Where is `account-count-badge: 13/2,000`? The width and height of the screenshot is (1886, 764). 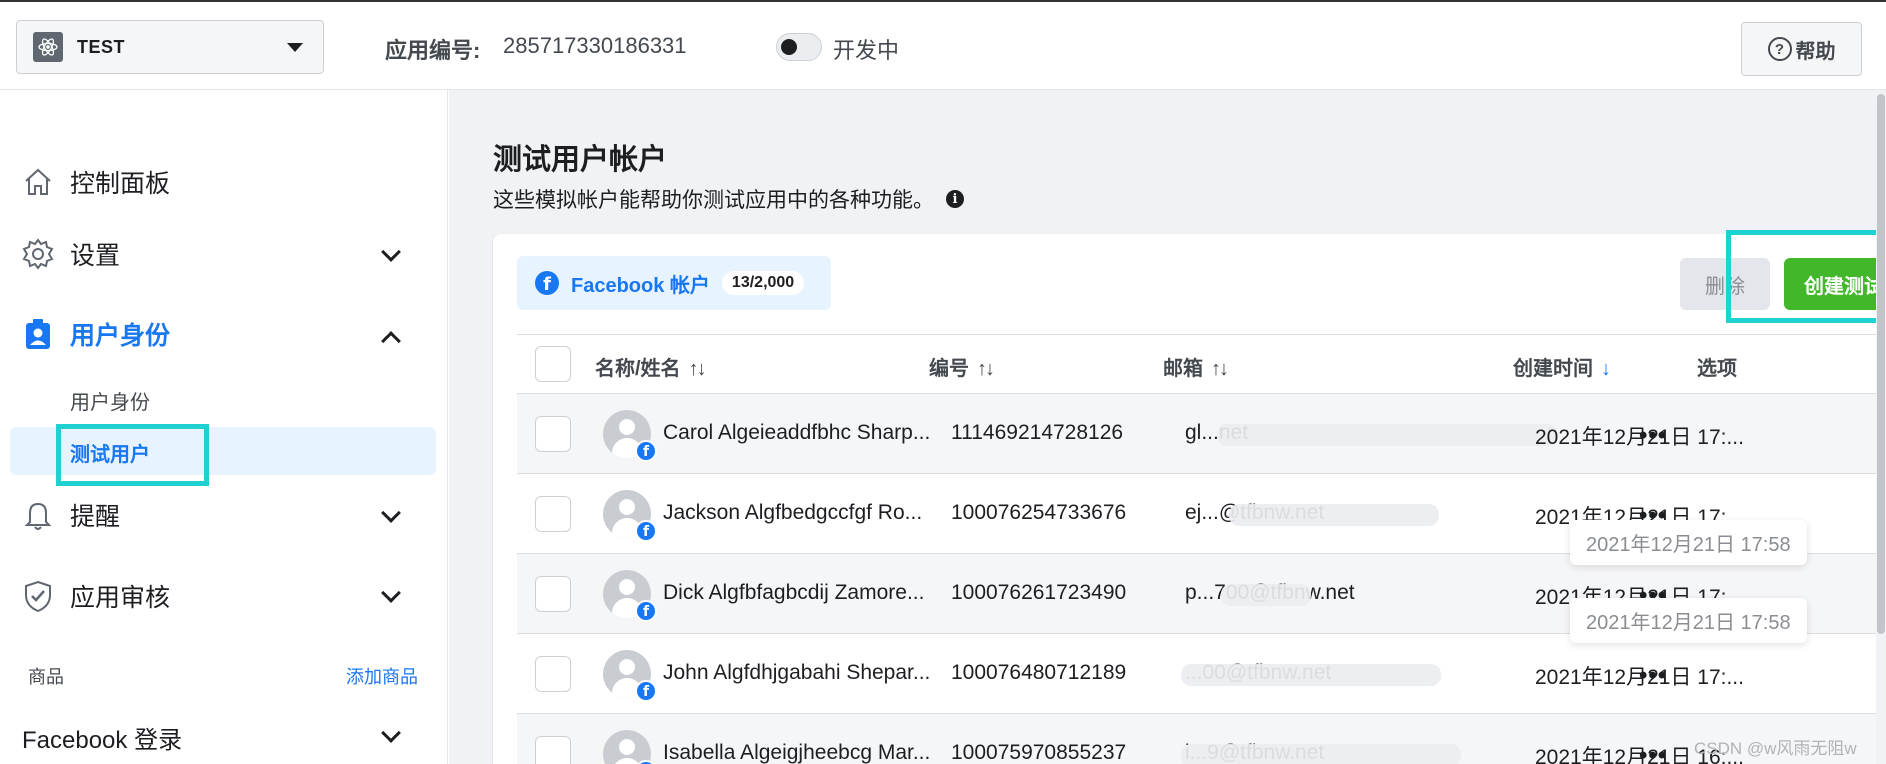 account-count-badge: 13/2,000 is located at coordinates (763, 283).